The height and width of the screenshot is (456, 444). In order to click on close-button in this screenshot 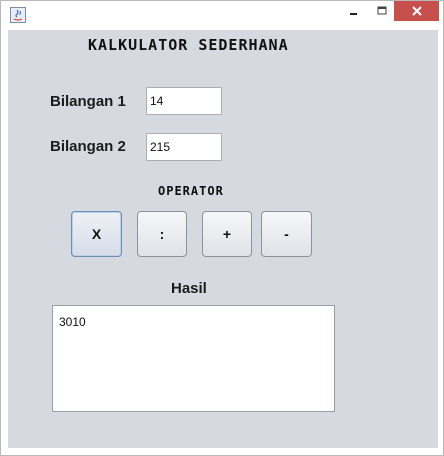, I will do `click(416, 11)`.